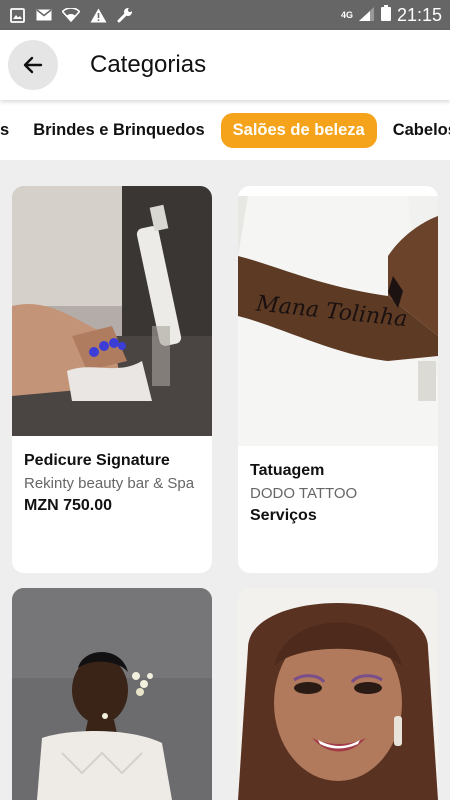  I want to click on system-status: 4G 21:15, so click(391, 15).